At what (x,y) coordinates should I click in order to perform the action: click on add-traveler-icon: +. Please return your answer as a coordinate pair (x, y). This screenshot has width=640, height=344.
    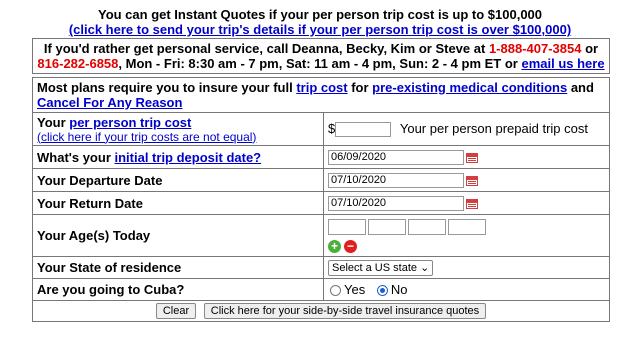
    Looking at the image, I should click on (334, 246).